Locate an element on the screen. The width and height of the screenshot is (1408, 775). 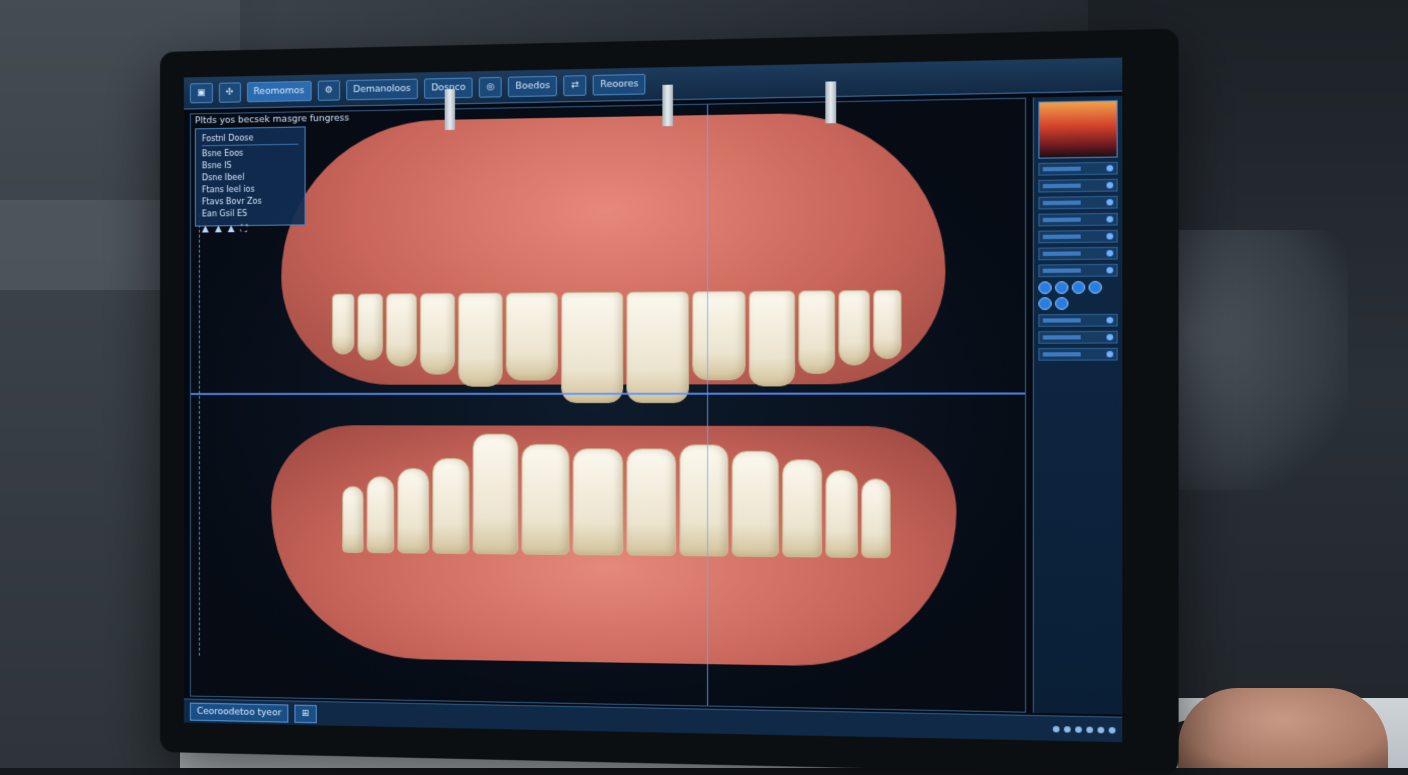
gear-button: ⚙ is located at coordinates (328, 90).